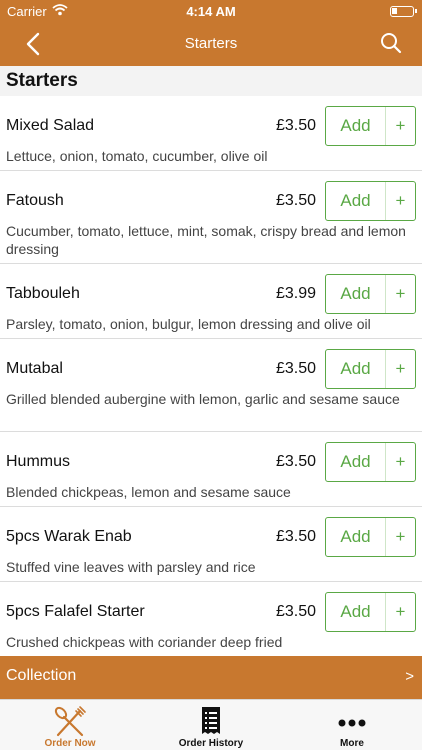 The height and width of the screenshot is (750, 422). Describe the element at coordinates (403, 11) in the screenshot. I see `battery-icon` at that location.